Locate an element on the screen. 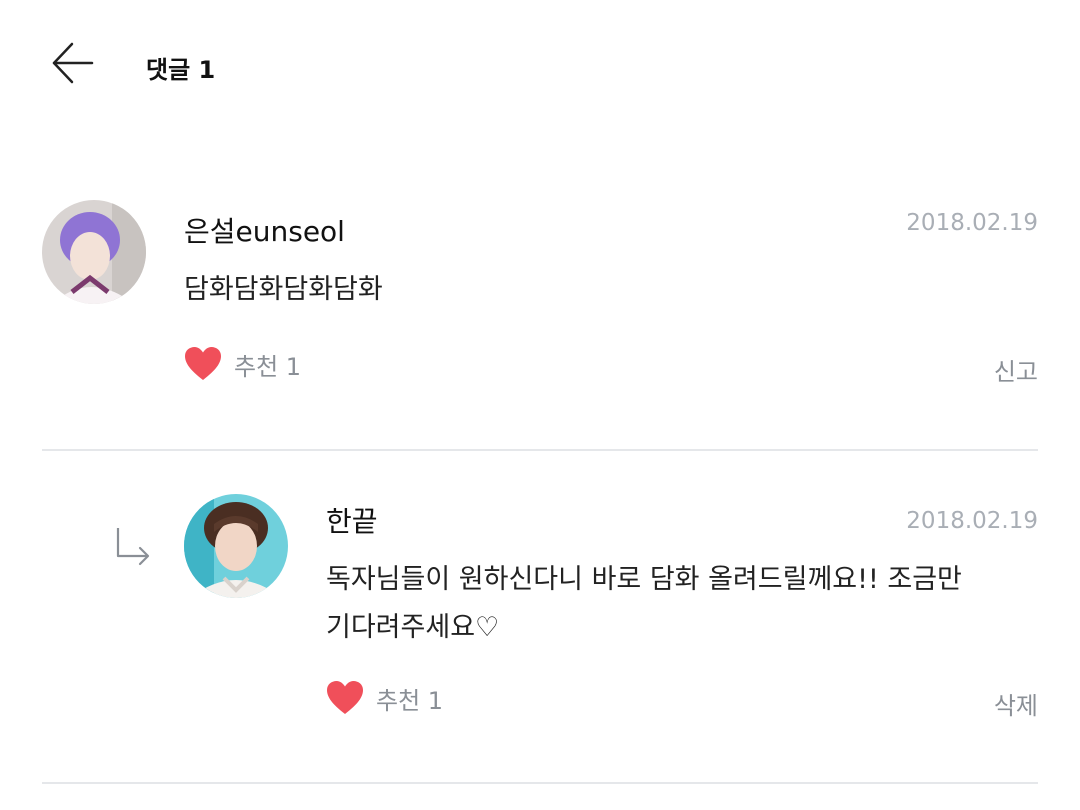 The width and height of the screenshot is (1080, 810). comment-author: 한끝 is located at coordinates (352, 520).